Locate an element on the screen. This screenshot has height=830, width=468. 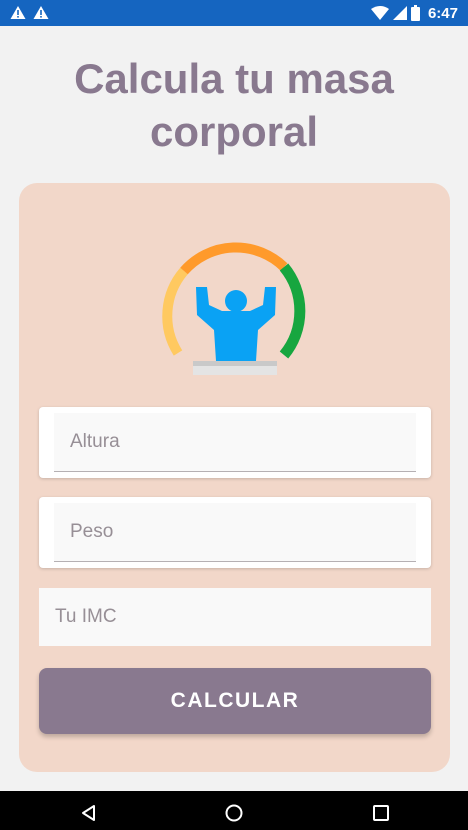
home-icon is located at coordinates (234, 813).